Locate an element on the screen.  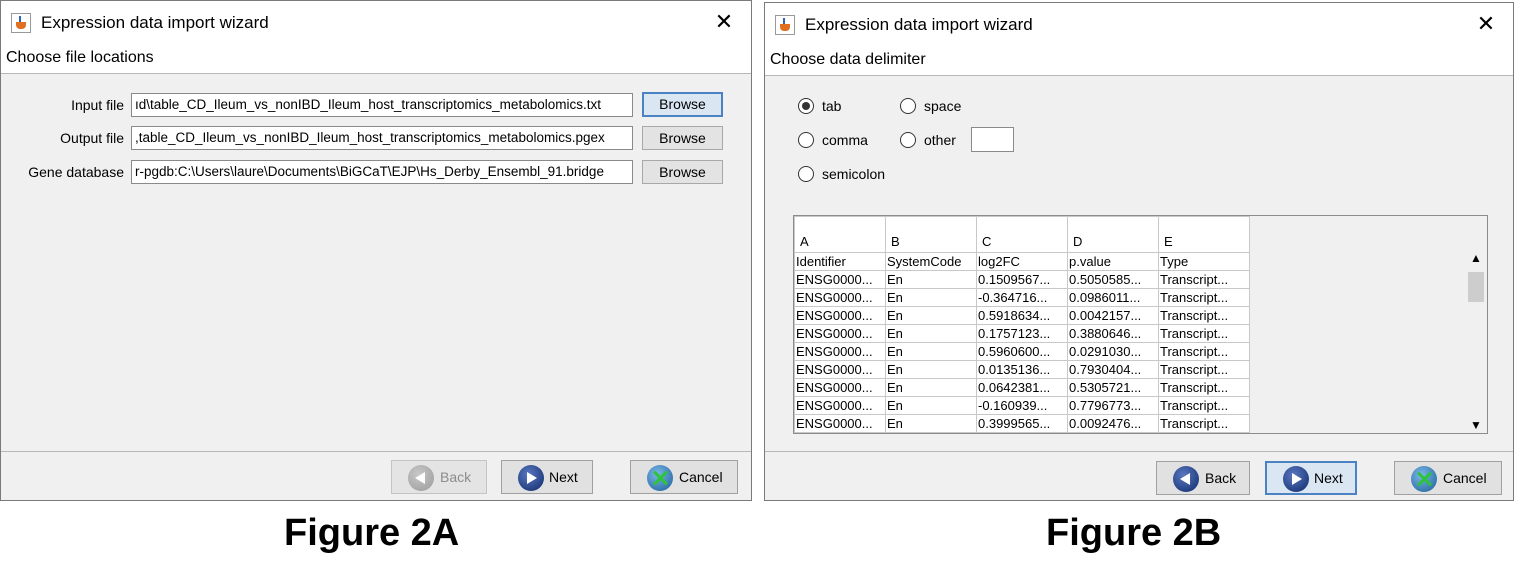
scroll-up-icon: ▲ is located at coordinates (1476, 258).